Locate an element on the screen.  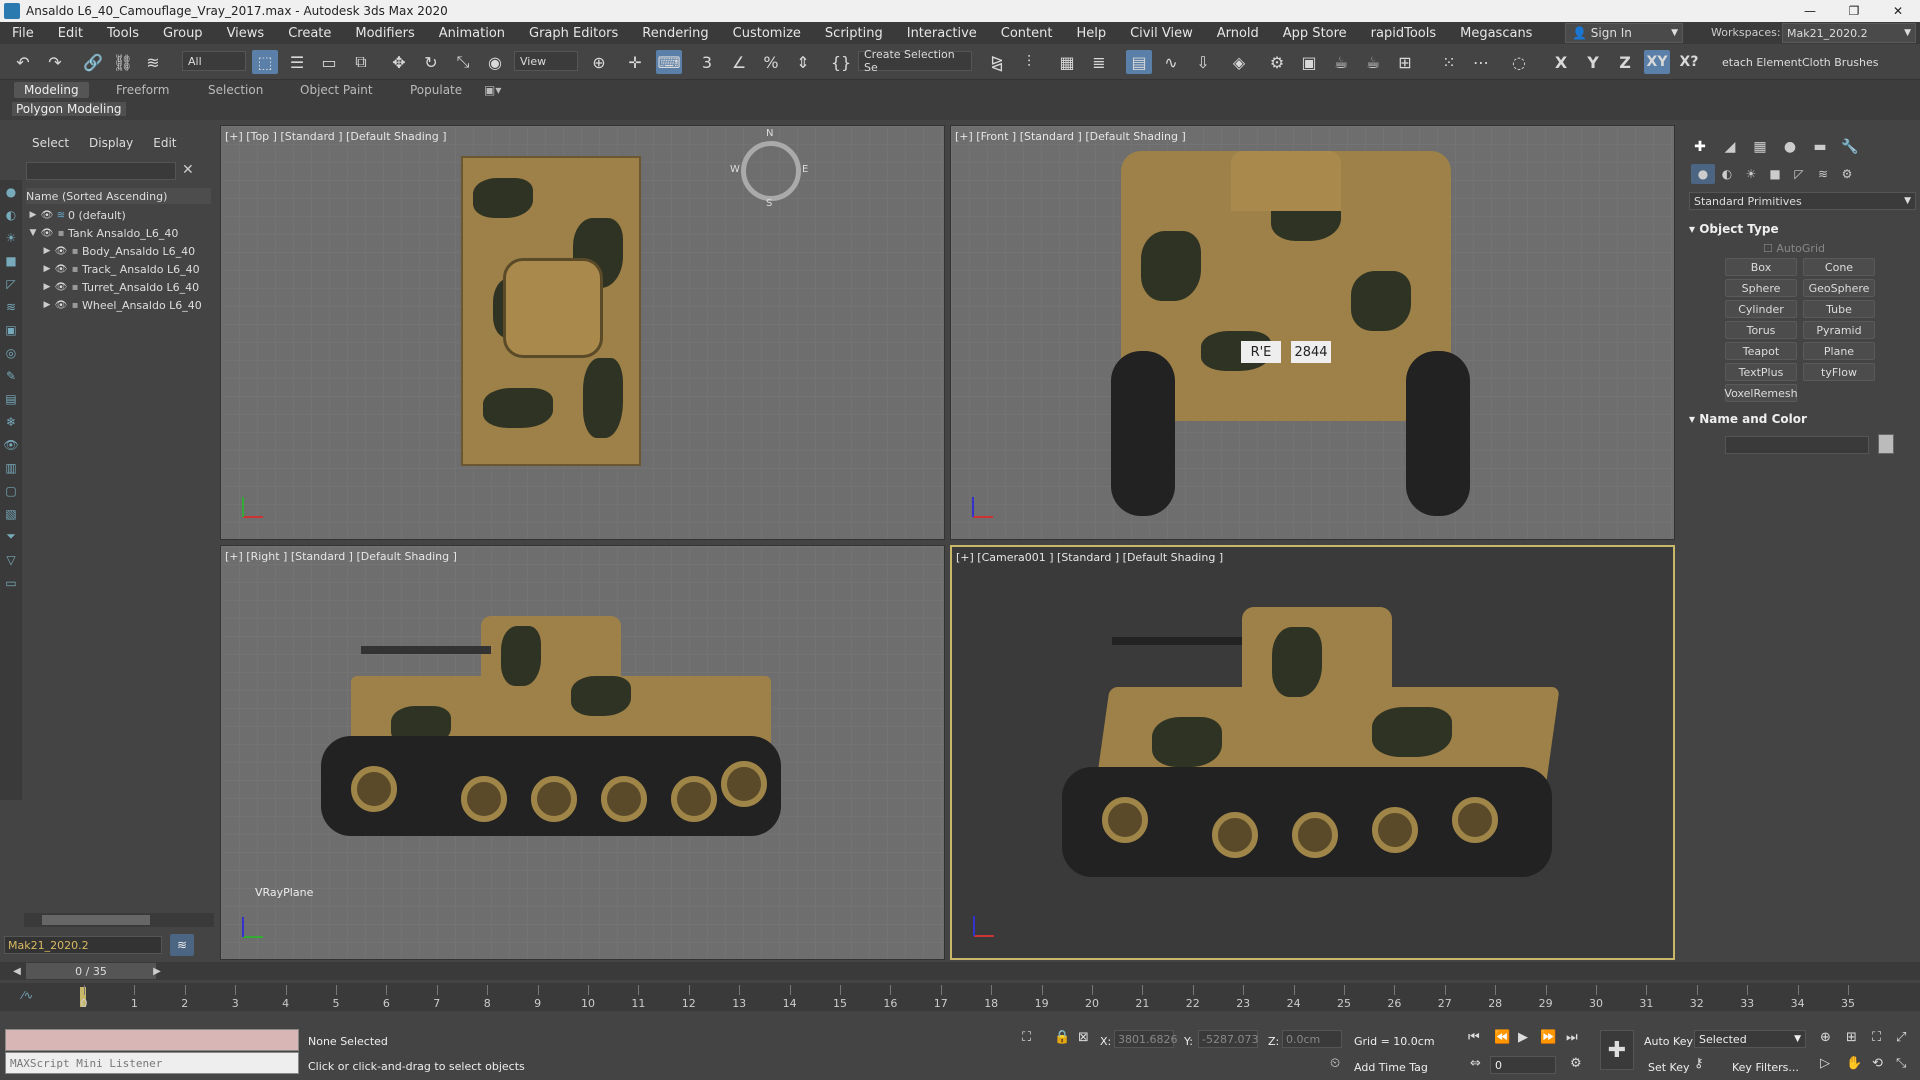
clear-search-icon: ✕ is located at coordinates (188, 170).